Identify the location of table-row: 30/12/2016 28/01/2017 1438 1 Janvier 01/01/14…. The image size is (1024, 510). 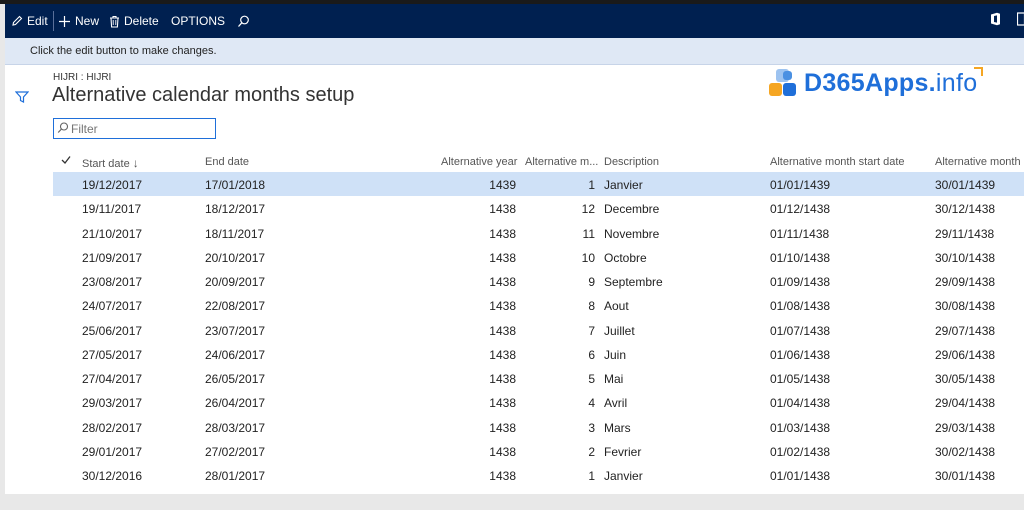
(538, 475).